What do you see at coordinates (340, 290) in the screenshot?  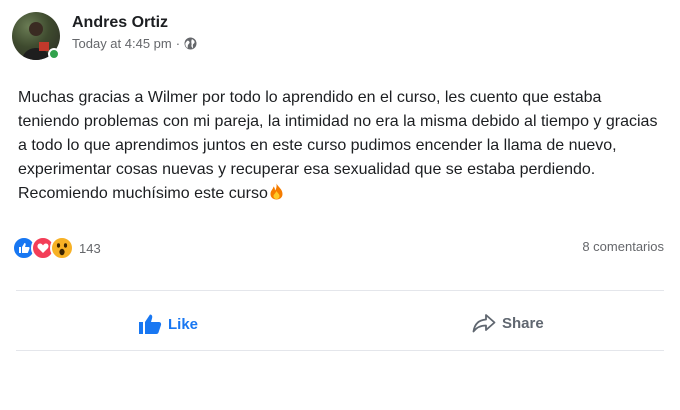 I see `divider-top` at bounding box center [340, 290].